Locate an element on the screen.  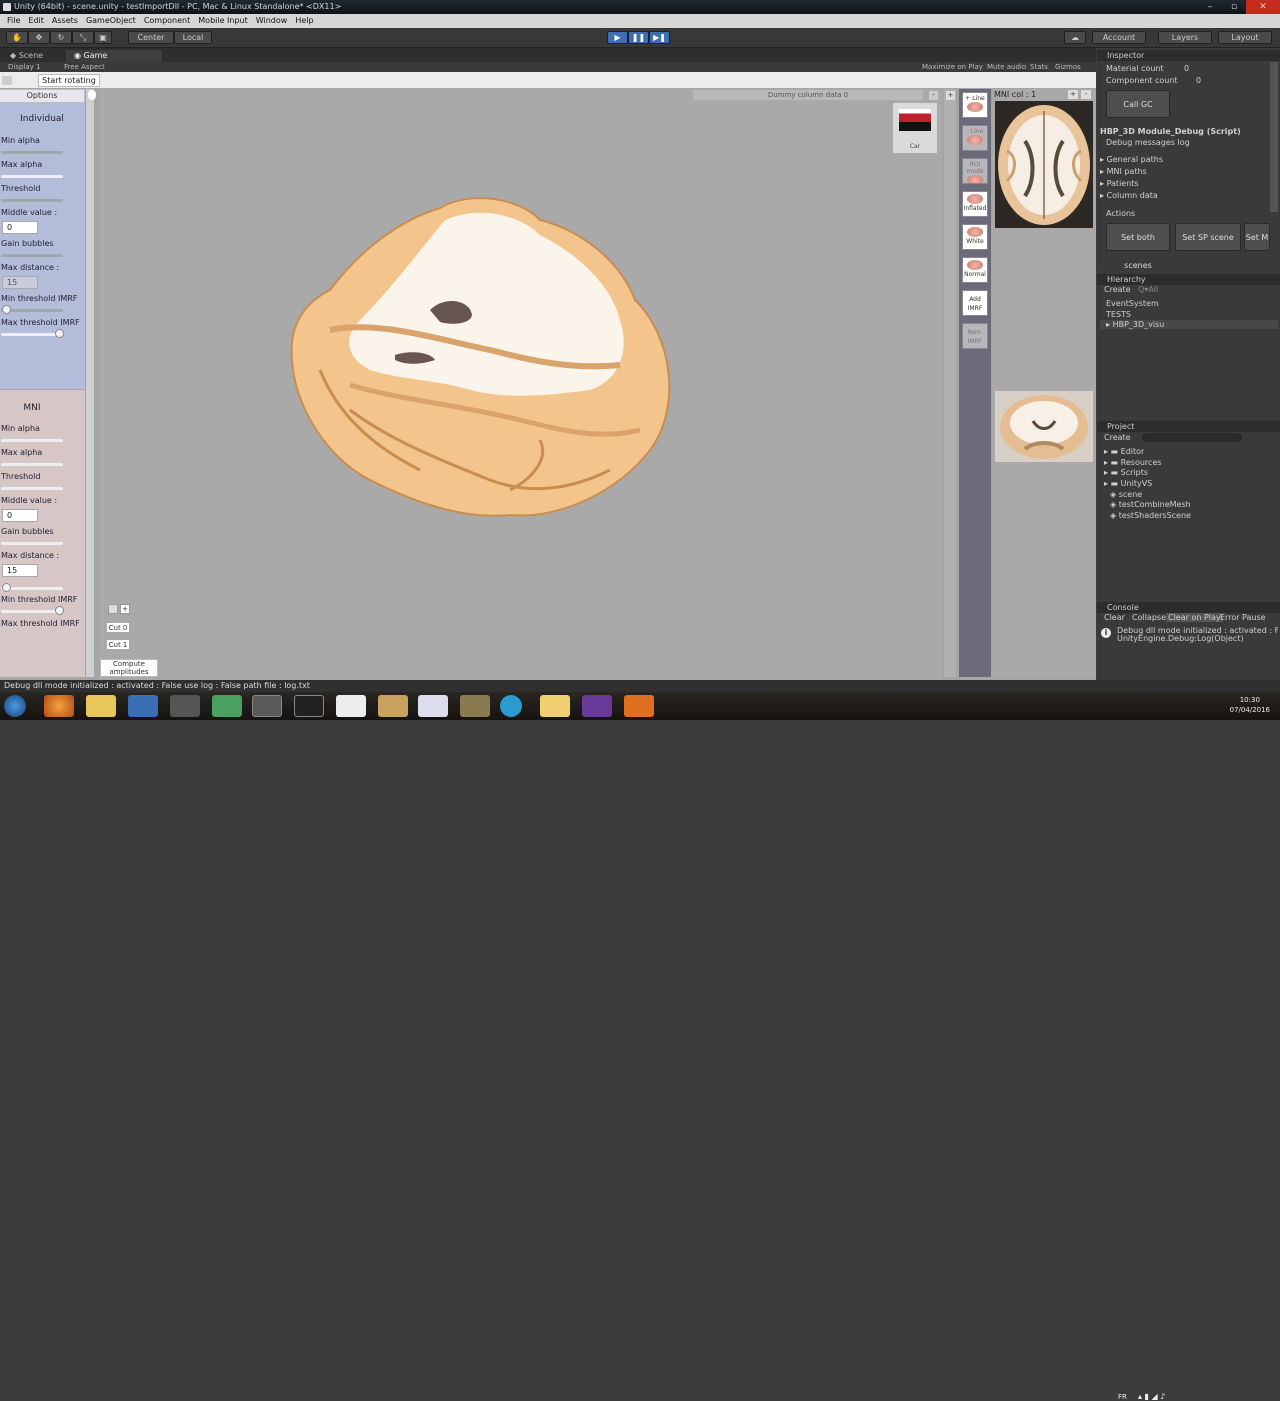
console-collapse-button: Collapse is located at coordinates (1149, 617).